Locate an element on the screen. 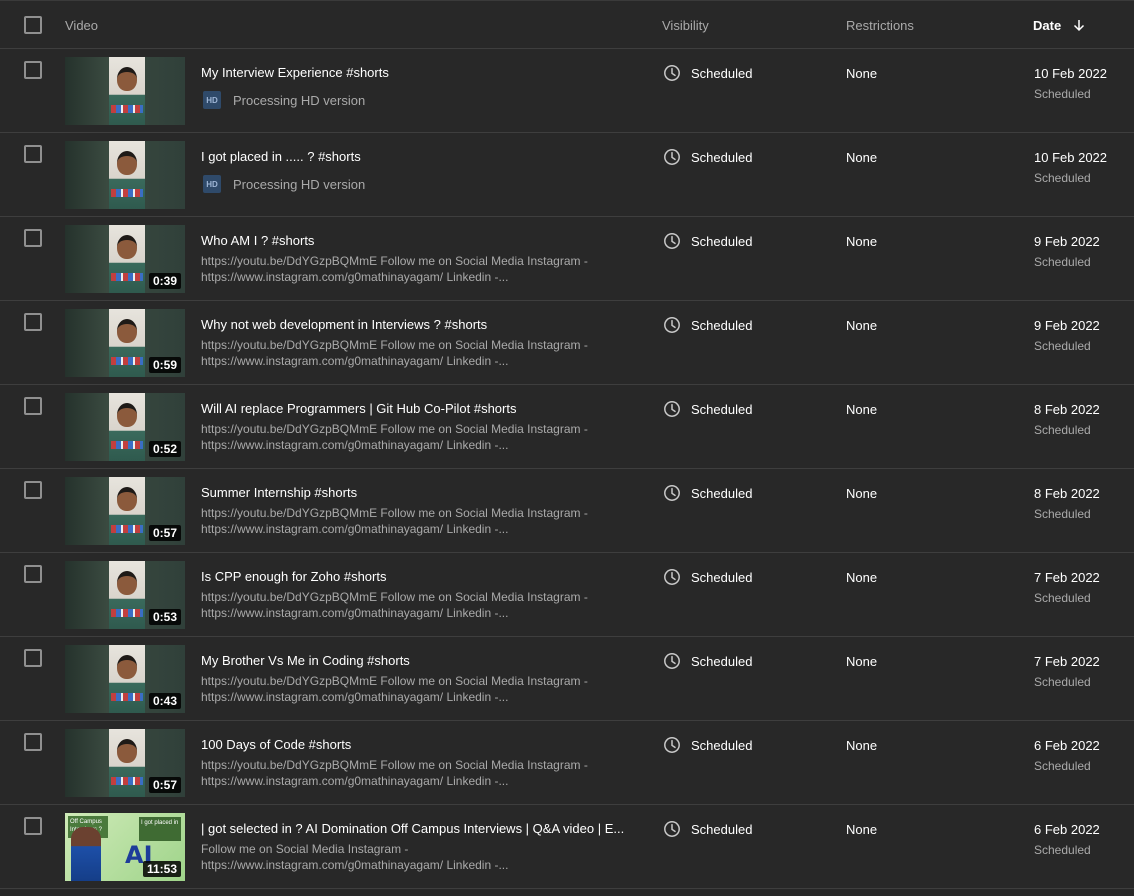 This screenshot has height=896, width=1134. date-text: 9 Feb 2022 is located at coordinates (1067, 241).